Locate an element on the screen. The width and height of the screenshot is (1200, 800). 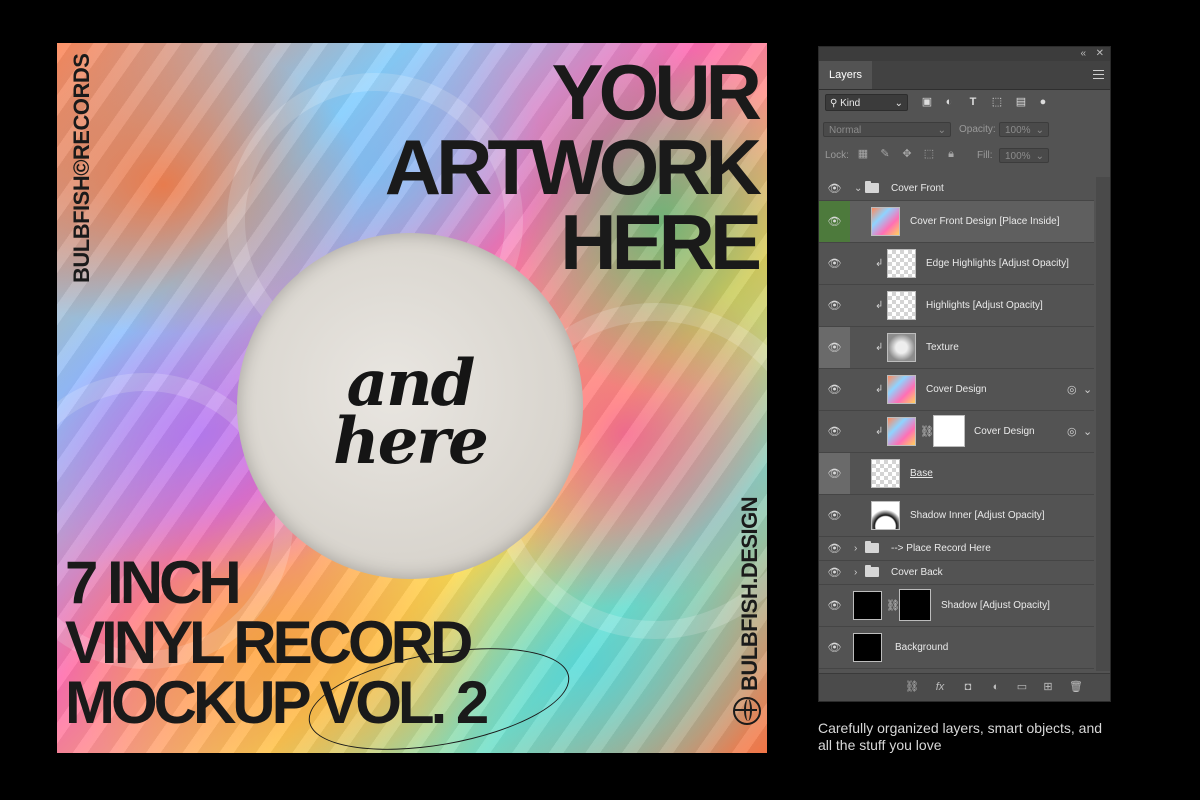
layer-name: Shadow [Adjust Opacity] is located at coordinates (995, 605).